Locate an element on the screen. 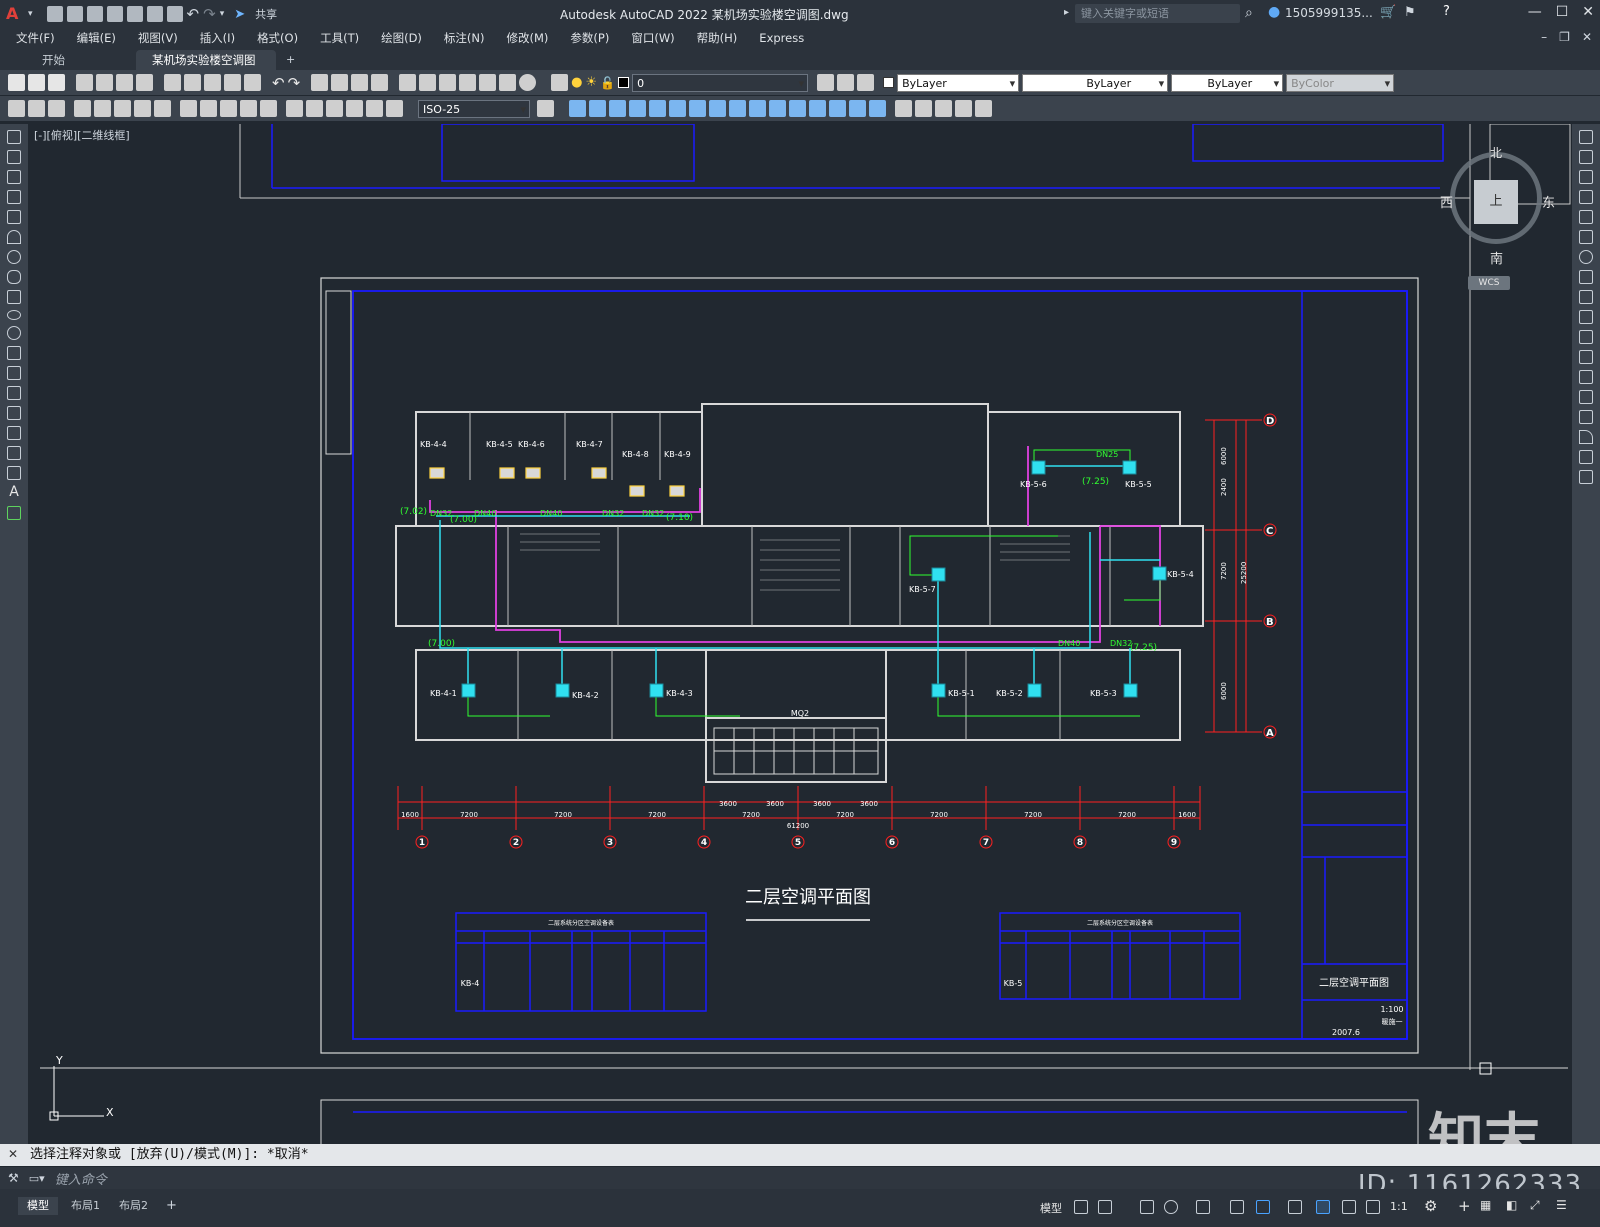  viewcube: 上 北 南 西 东 is located at coordinates (1498, 205).